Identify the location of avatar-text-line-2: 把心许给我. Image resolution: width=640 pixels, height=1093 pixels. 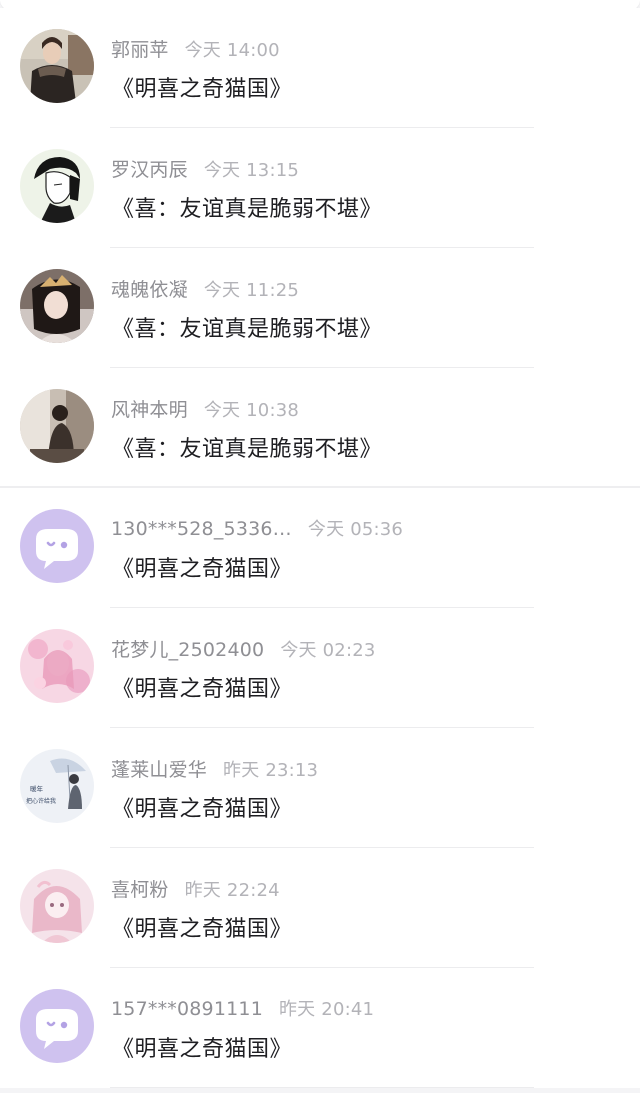
(41, 801).